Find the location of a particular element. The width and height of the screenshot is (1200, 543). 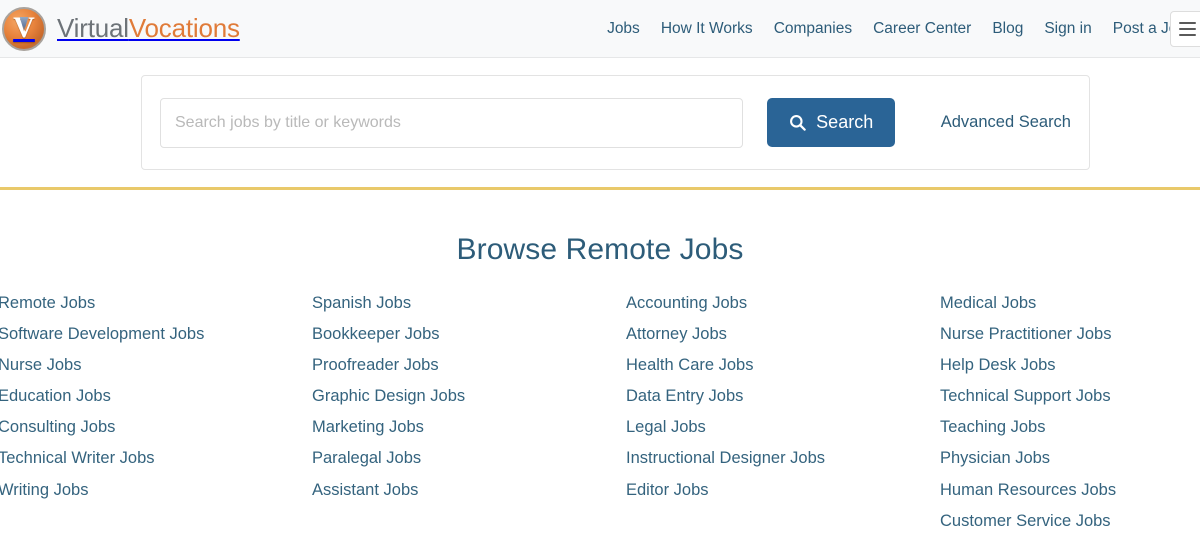

virtual-vocations-v-badge-icon: V is located at coordinates (24, 28).